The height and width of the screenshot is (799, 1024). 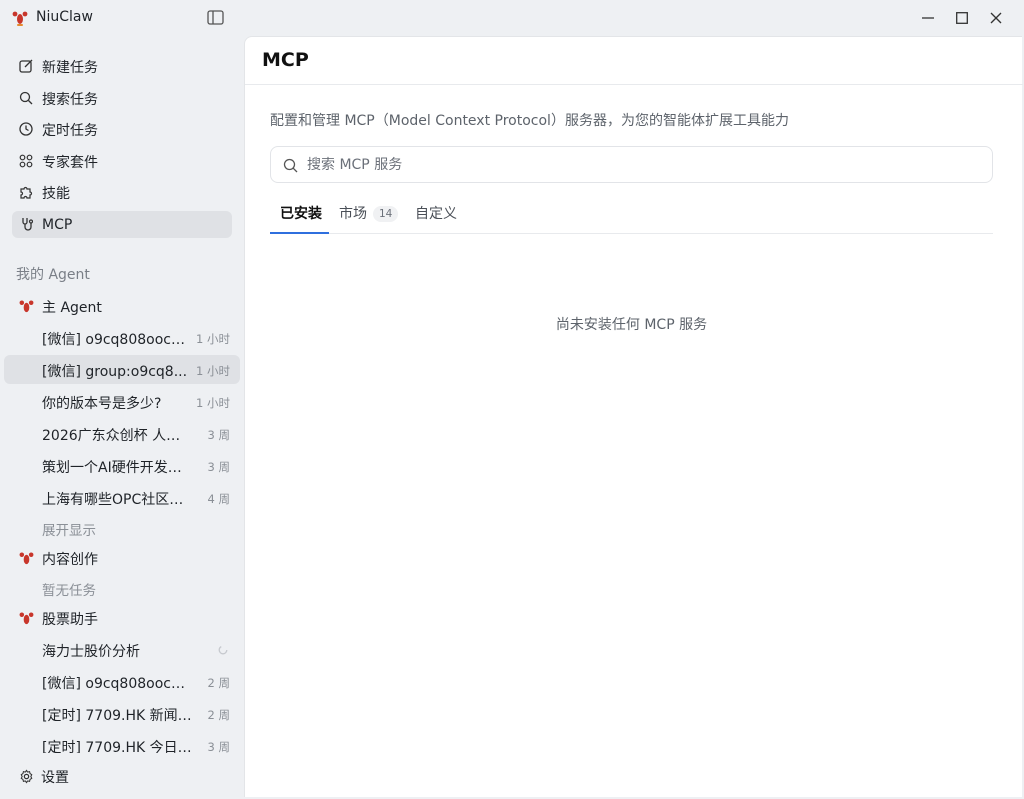 I want to click on nav-search-task: 搜索任务, so click(x=122, y=98).